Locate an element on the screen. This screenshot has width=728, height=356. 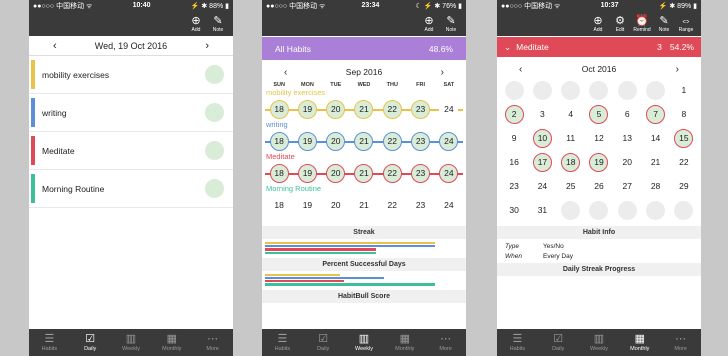
day-number: 27 is located at coordinates (627, 186).